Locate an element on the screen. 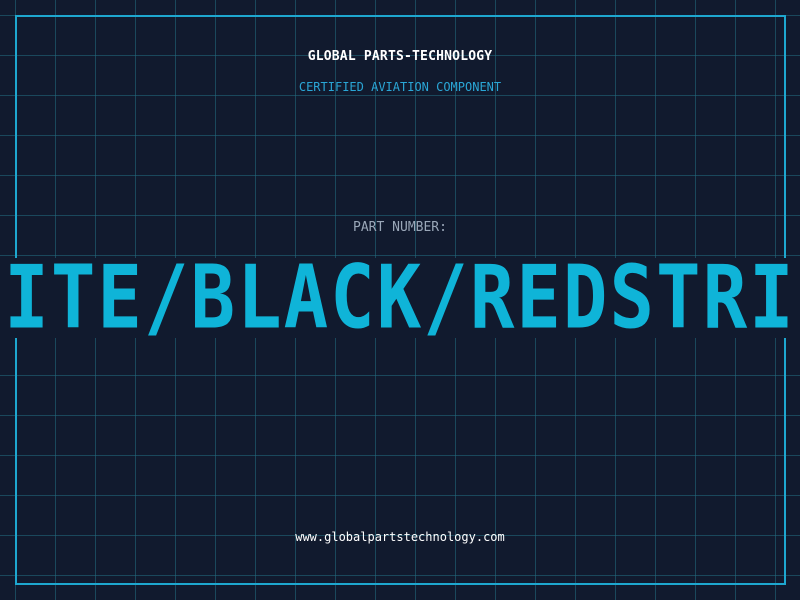 The width and height of the screenshot is (800, 600). website-link: www.globalpartstechnology.com is located at coordinates (400, 537).